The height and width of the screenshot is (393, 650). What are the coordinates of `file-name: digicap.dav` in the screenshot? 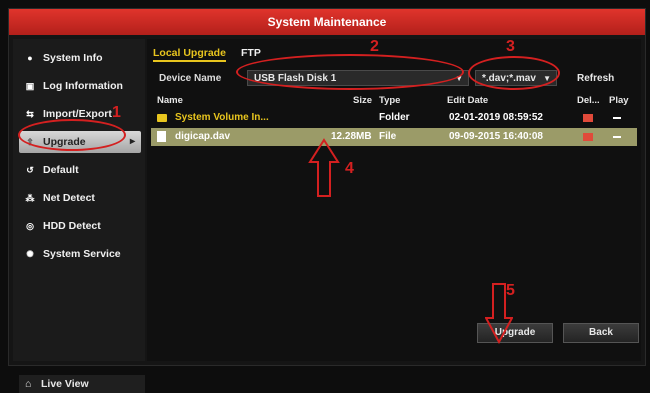 It's located at (203, 136).